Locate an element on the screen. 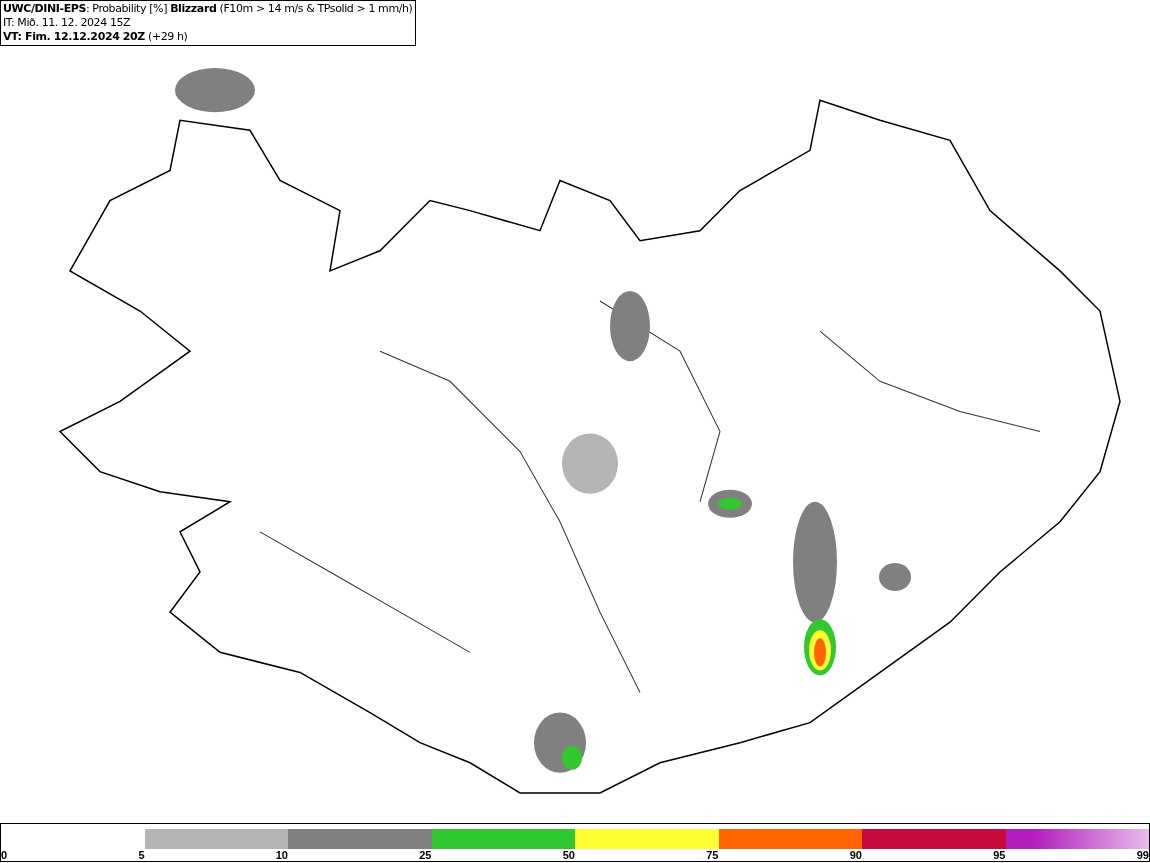 The image size is (1150, 863). legend-tick-label: 90 is located at coordinates (855, 855).